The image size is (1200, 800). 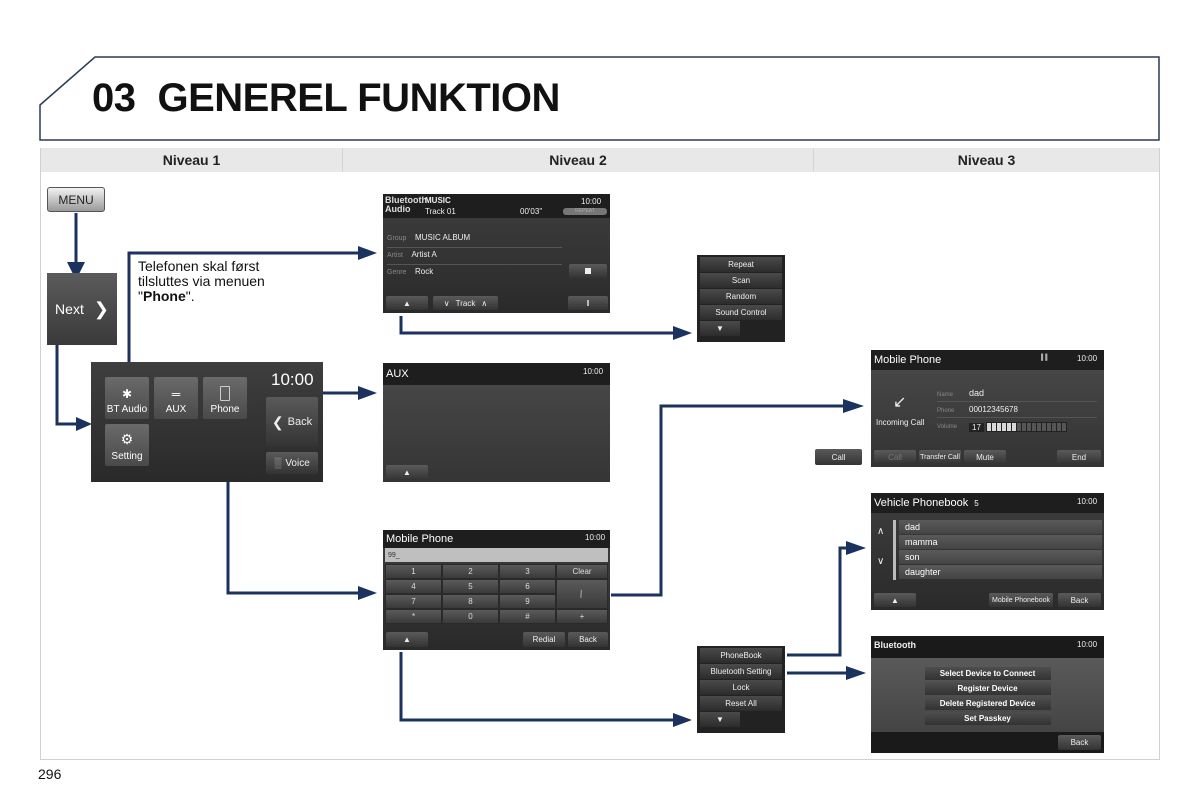 I want to click on key-8: 8, so click(x=470, y=601).